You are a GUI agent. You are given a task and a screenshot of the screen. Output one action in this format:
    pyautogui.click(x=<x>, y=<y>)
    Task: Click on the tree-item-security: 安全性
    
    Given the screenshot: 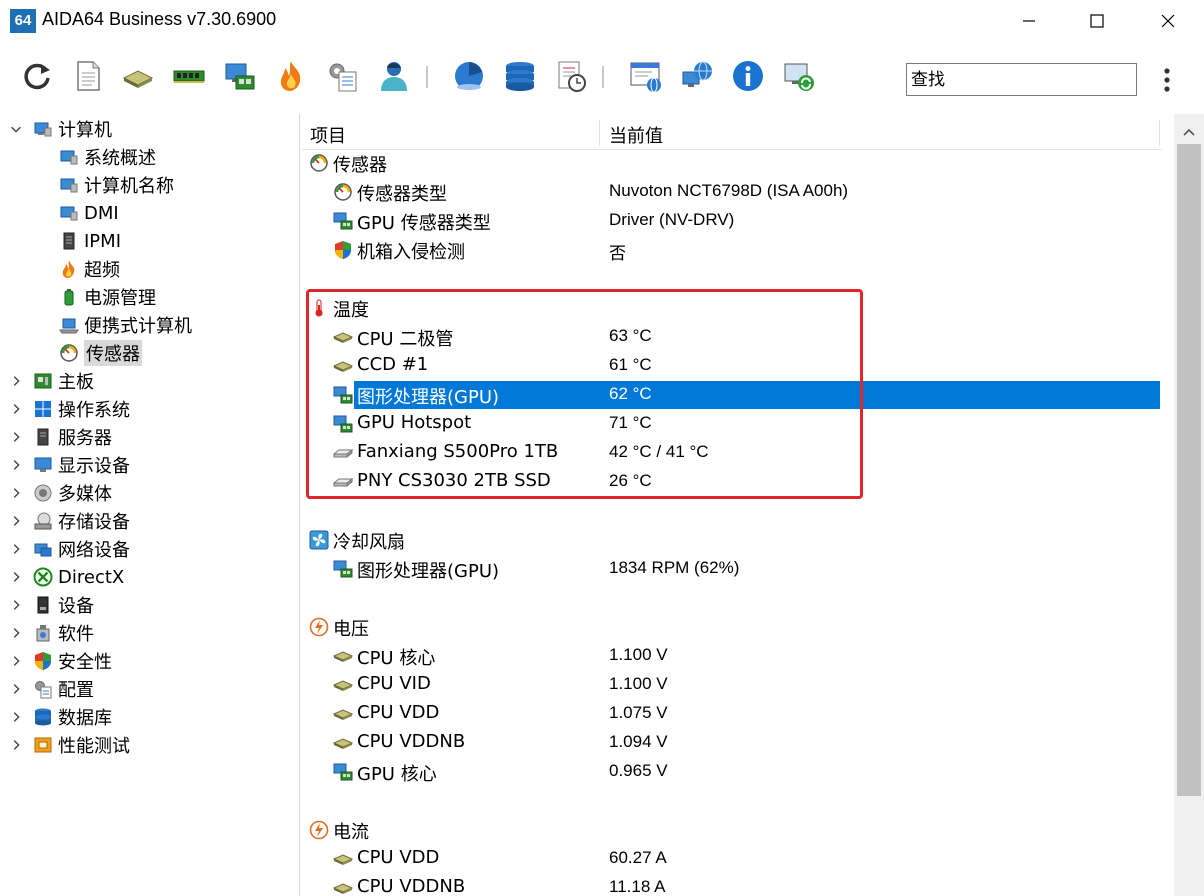 What is the action you would take?
    pyautogui.click(x=60, y=661)
    